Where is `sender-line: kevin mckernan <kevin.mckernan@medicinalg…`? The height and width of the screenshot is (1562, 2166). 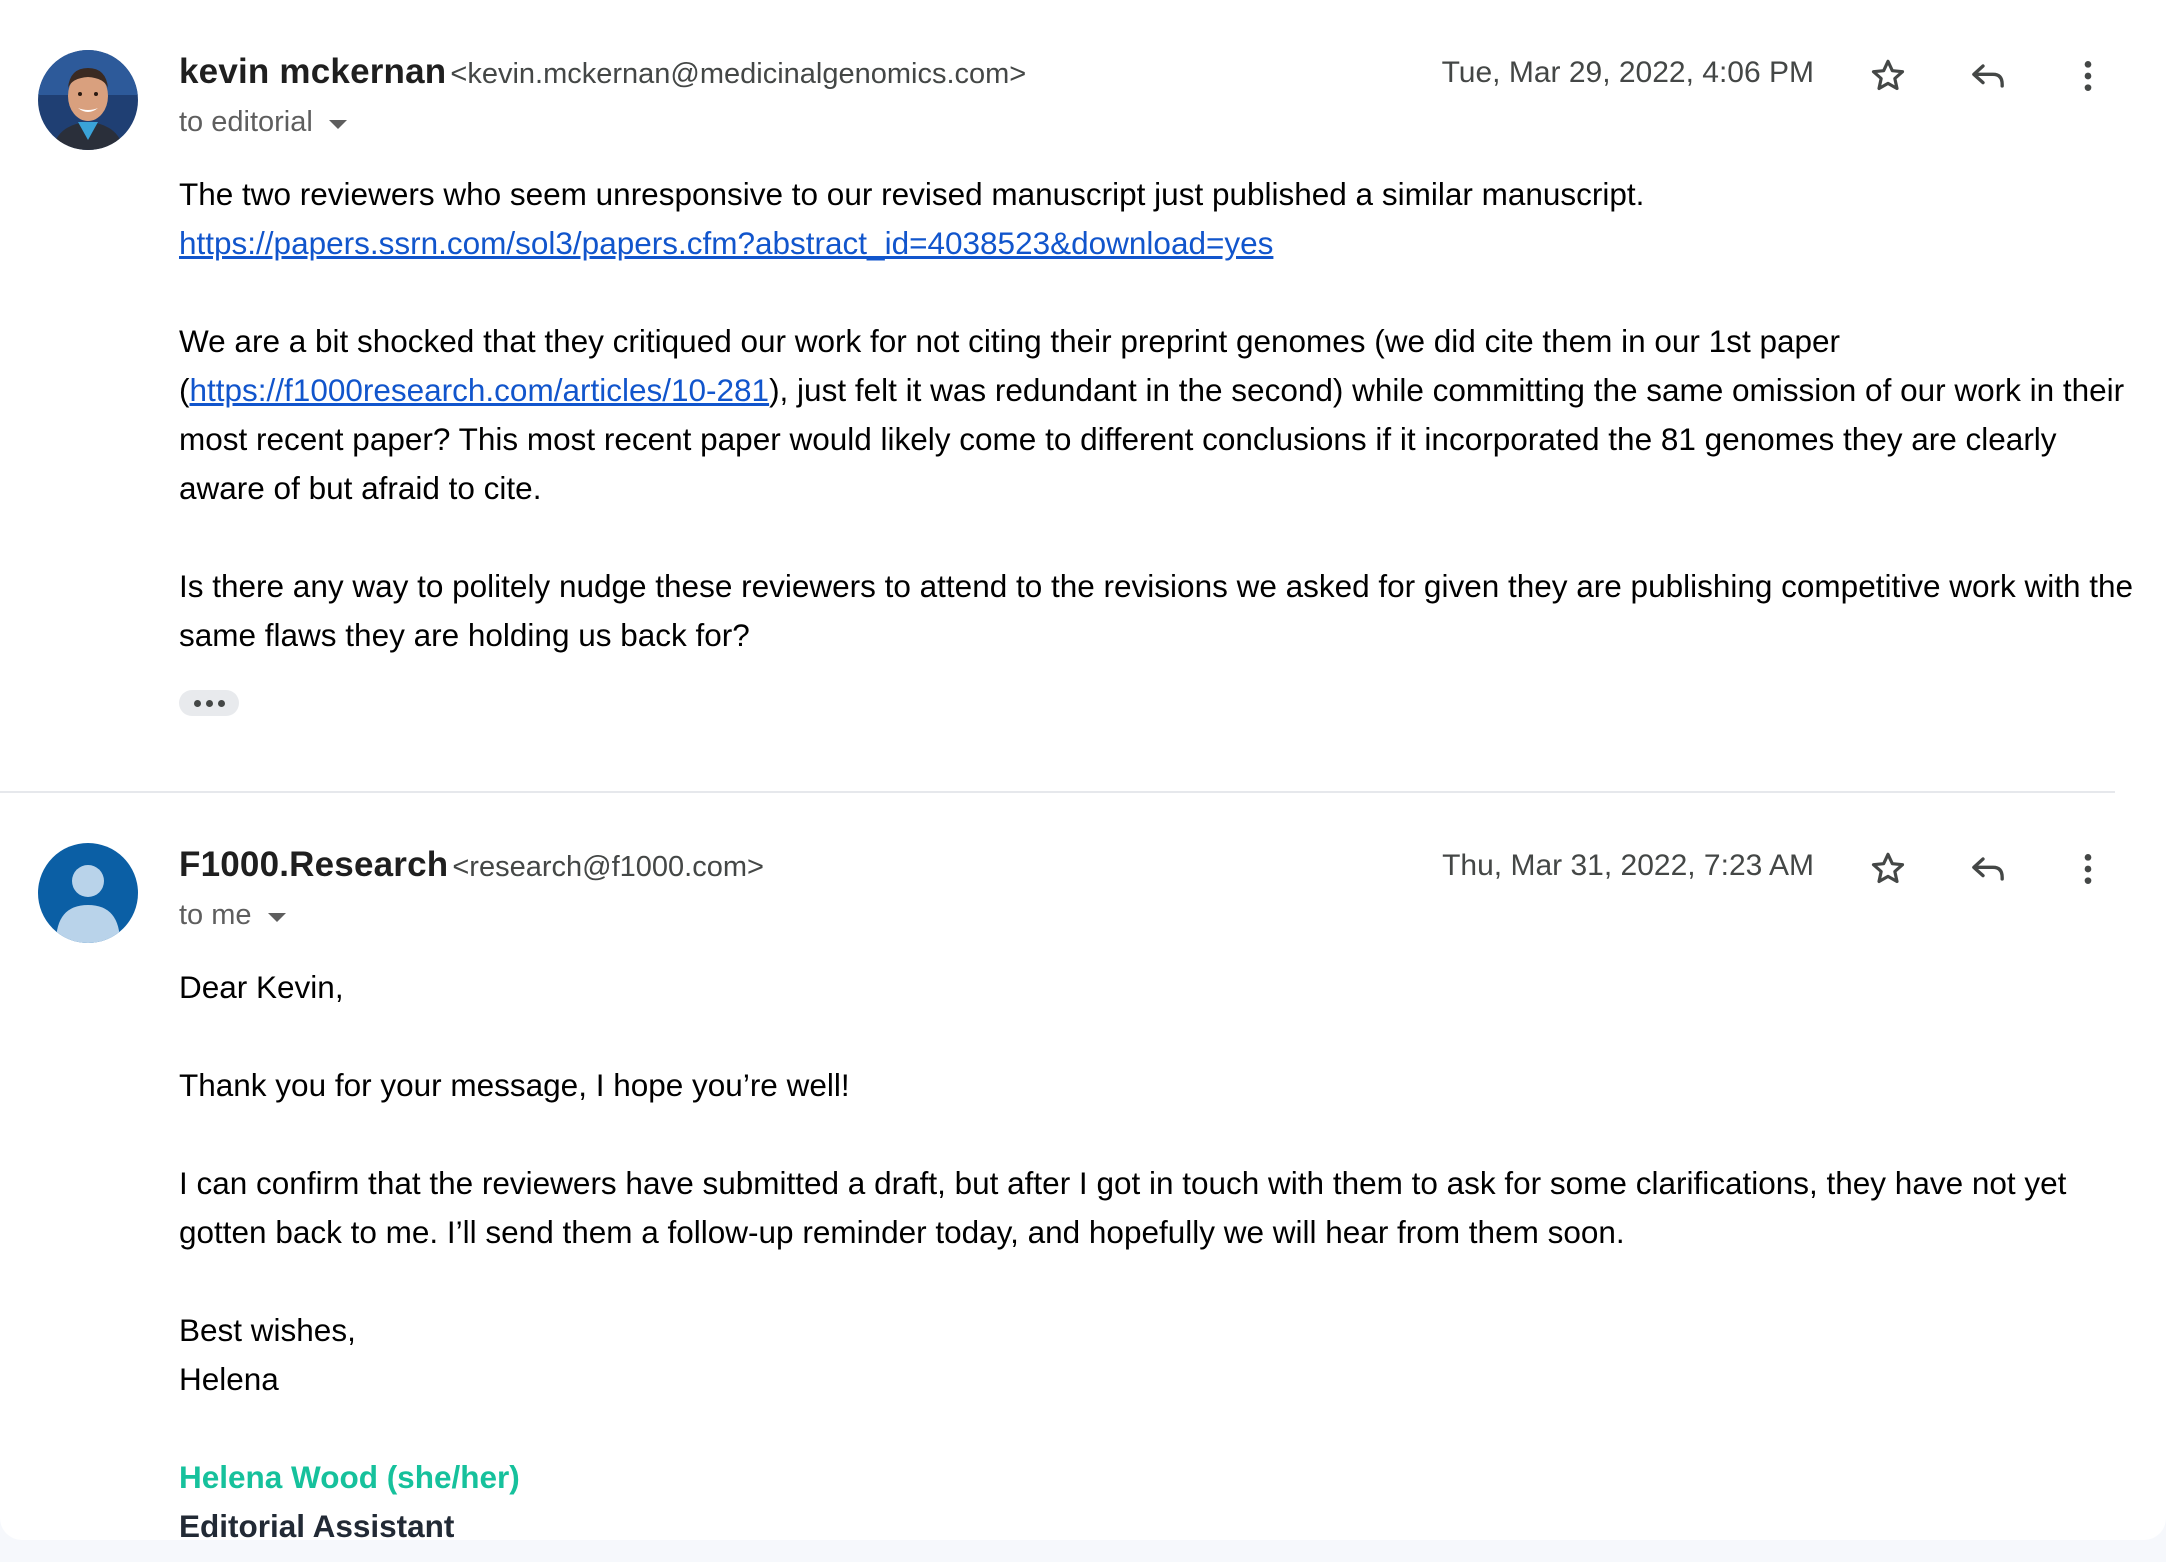 sender-line: kevin mckernan <kevin.mckernan@medicinalg… is located at coordinates (602, 72).